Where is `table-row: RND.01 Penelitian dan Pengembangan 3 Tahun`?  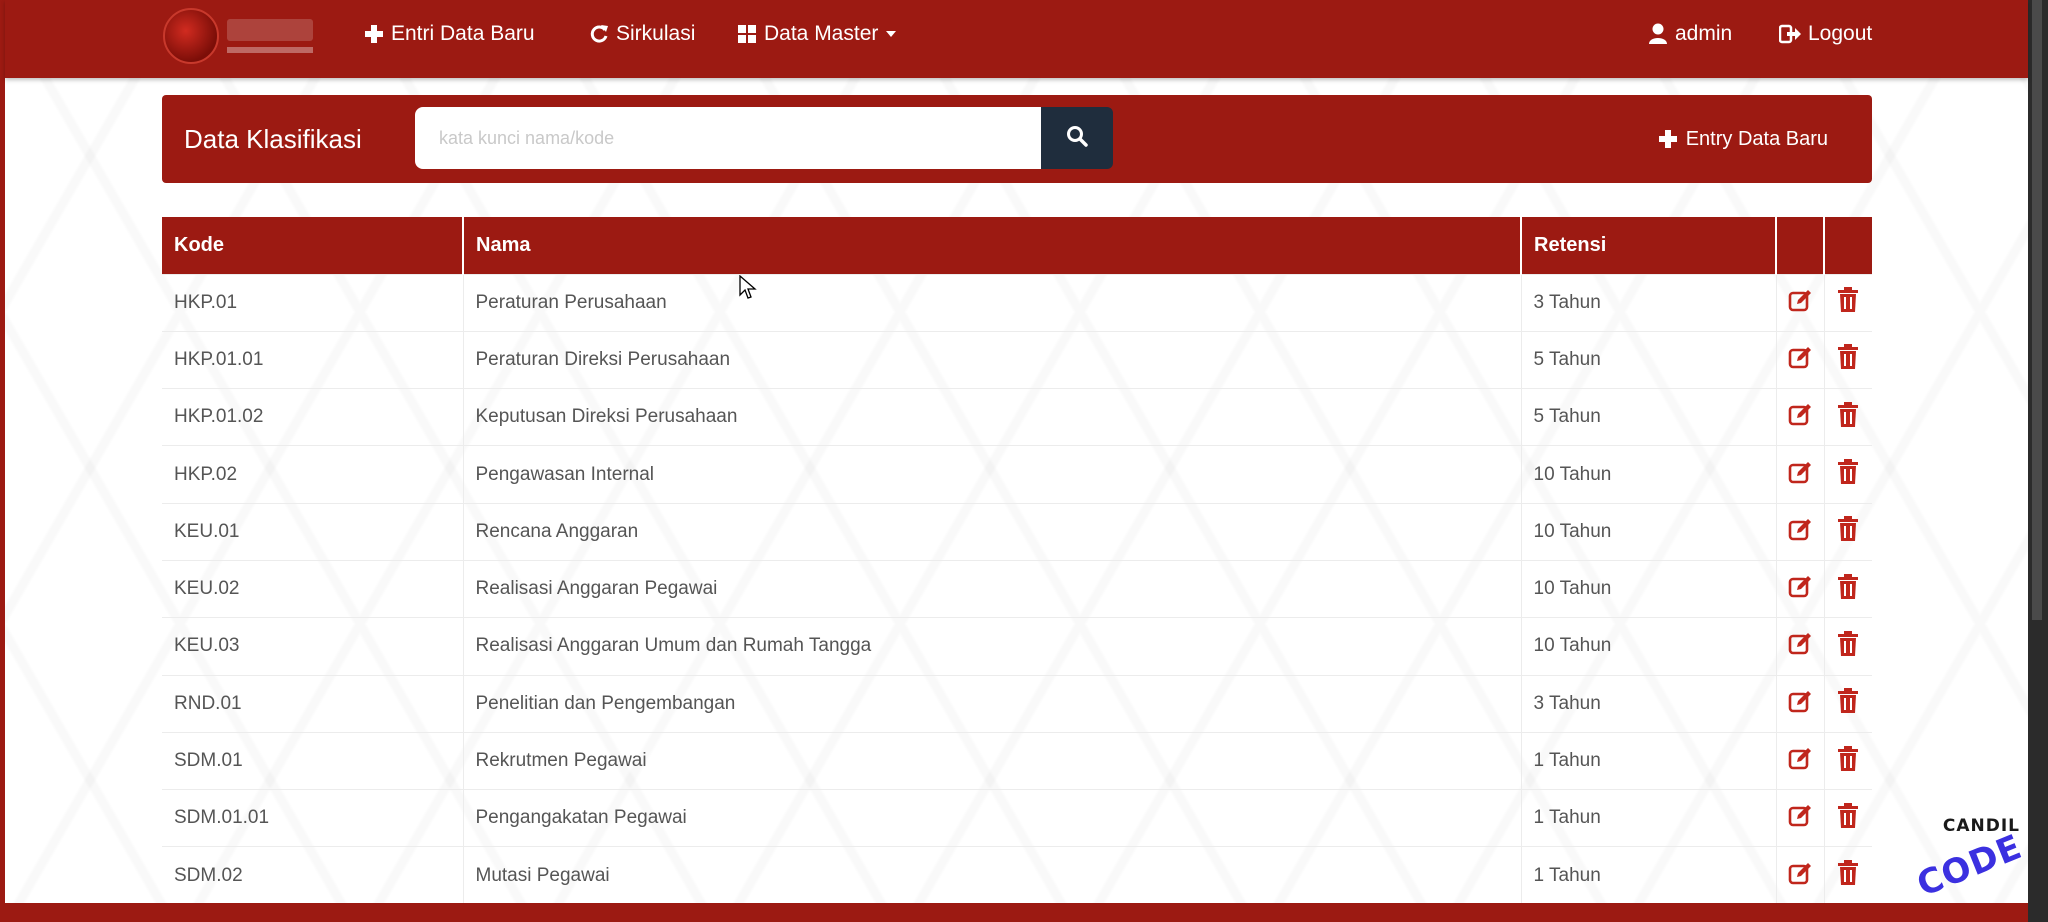 table-row: RND.01 Penelitian dan Pengembangan 3 Tahun is located at coordinates (1017, 703).